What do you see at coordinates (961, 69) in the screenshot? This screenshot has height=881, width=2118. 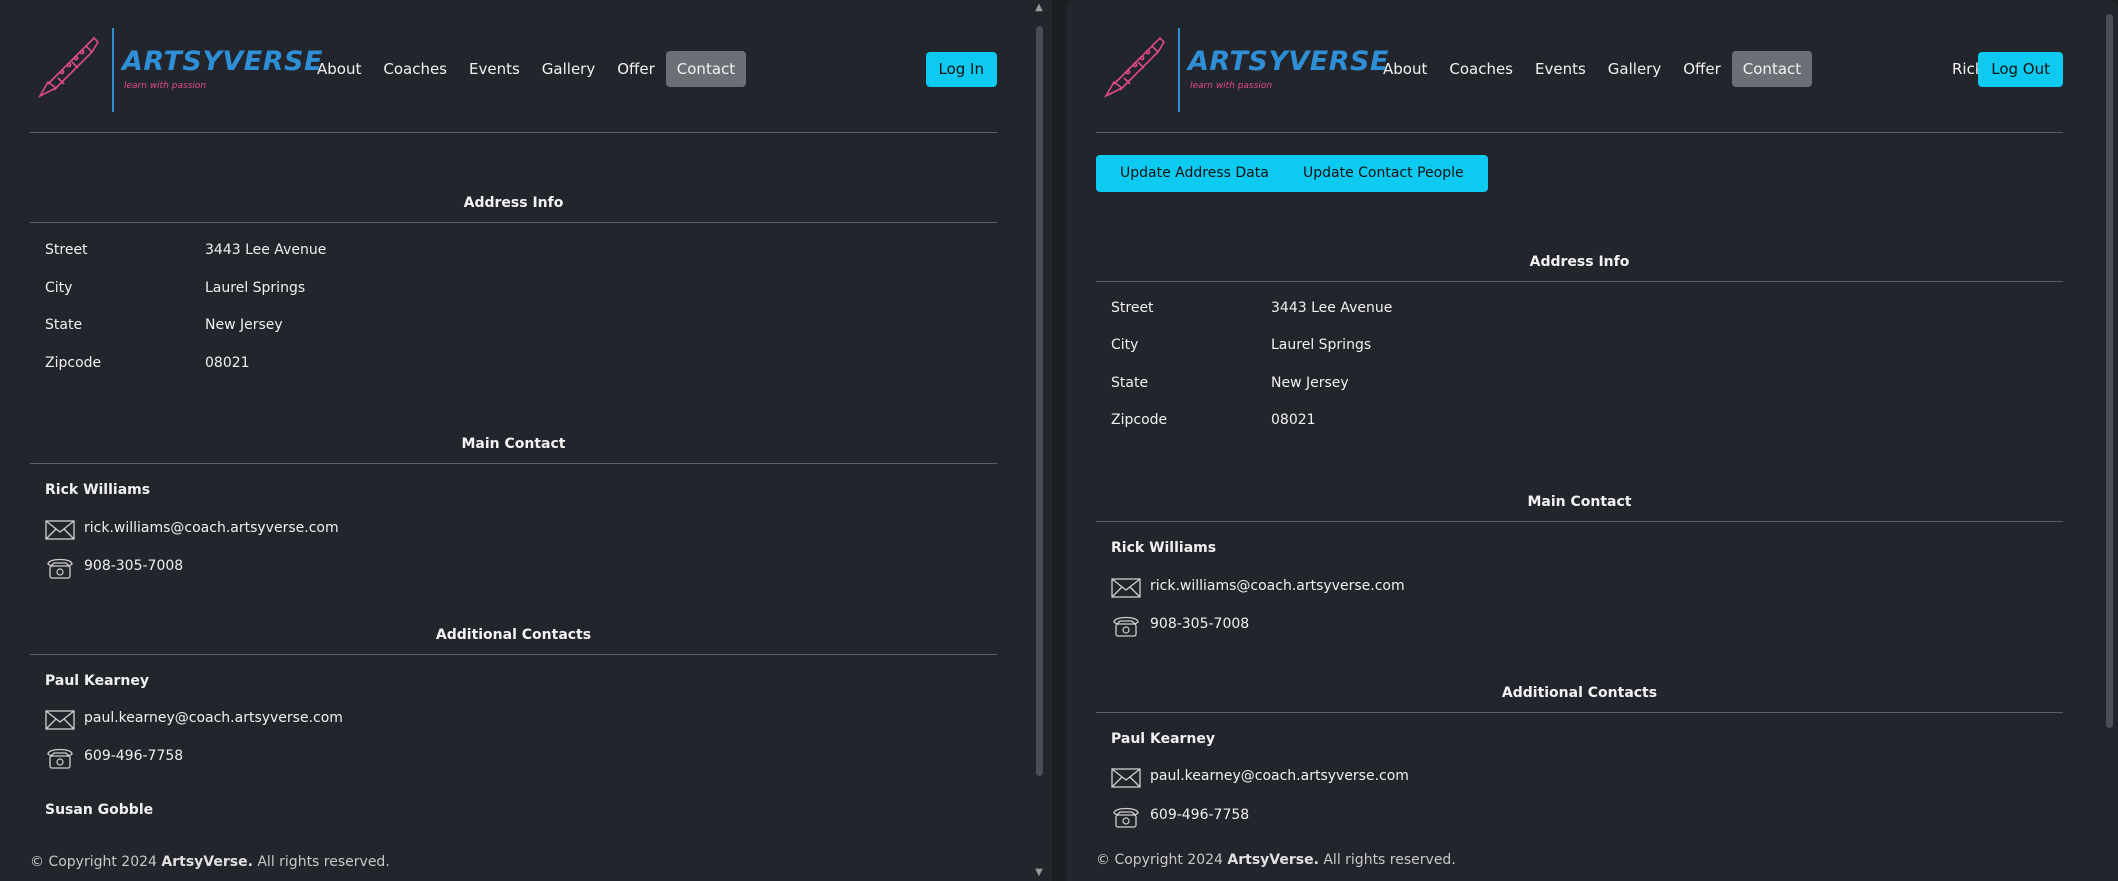 I see `login-button: Log In` at bounding box center [961, 69].